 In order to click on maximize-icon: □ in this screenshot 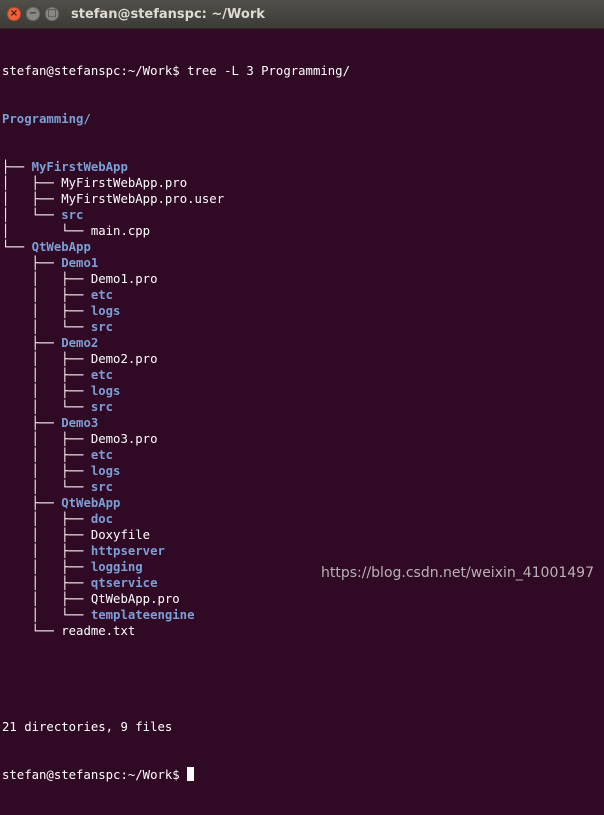, I will do `click(52, 14)`.